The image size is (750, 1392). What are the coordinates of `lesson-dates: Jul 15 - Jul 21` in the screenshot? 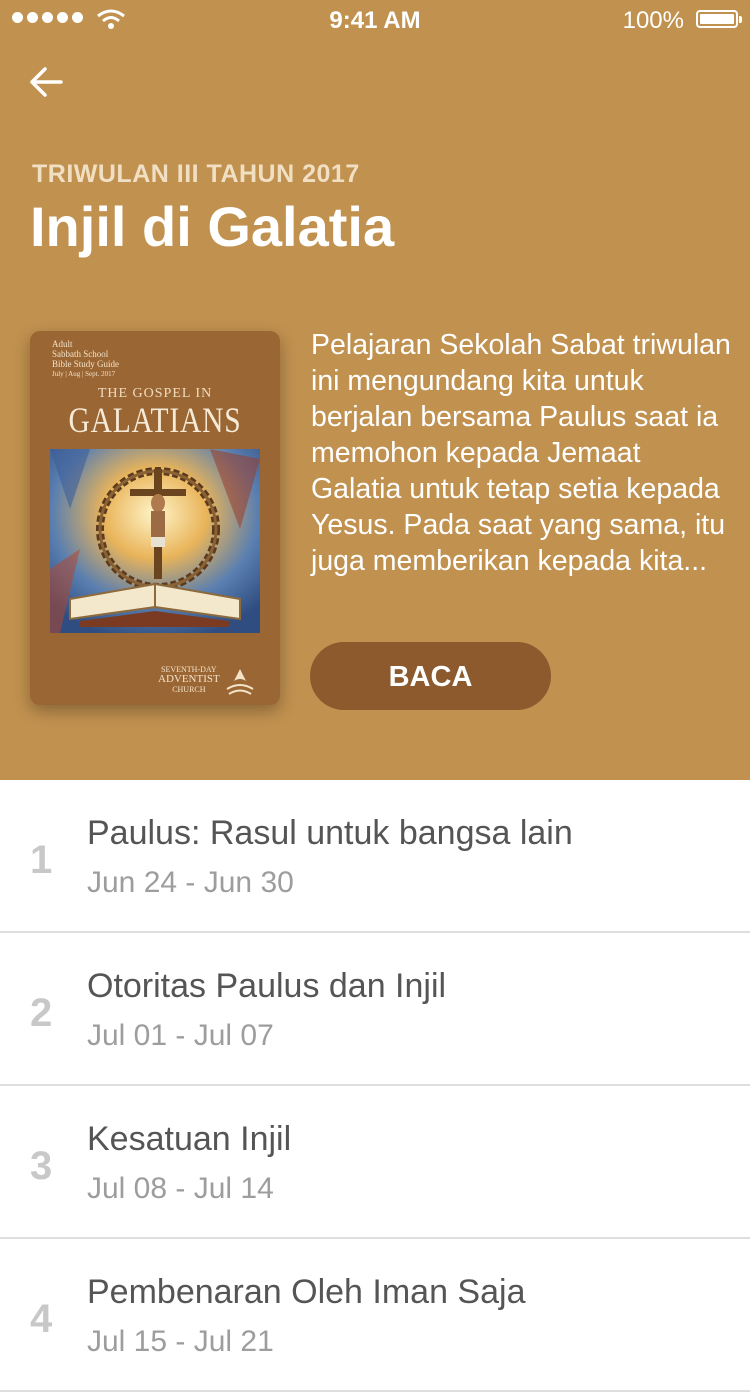 It's located at (180, 1341).